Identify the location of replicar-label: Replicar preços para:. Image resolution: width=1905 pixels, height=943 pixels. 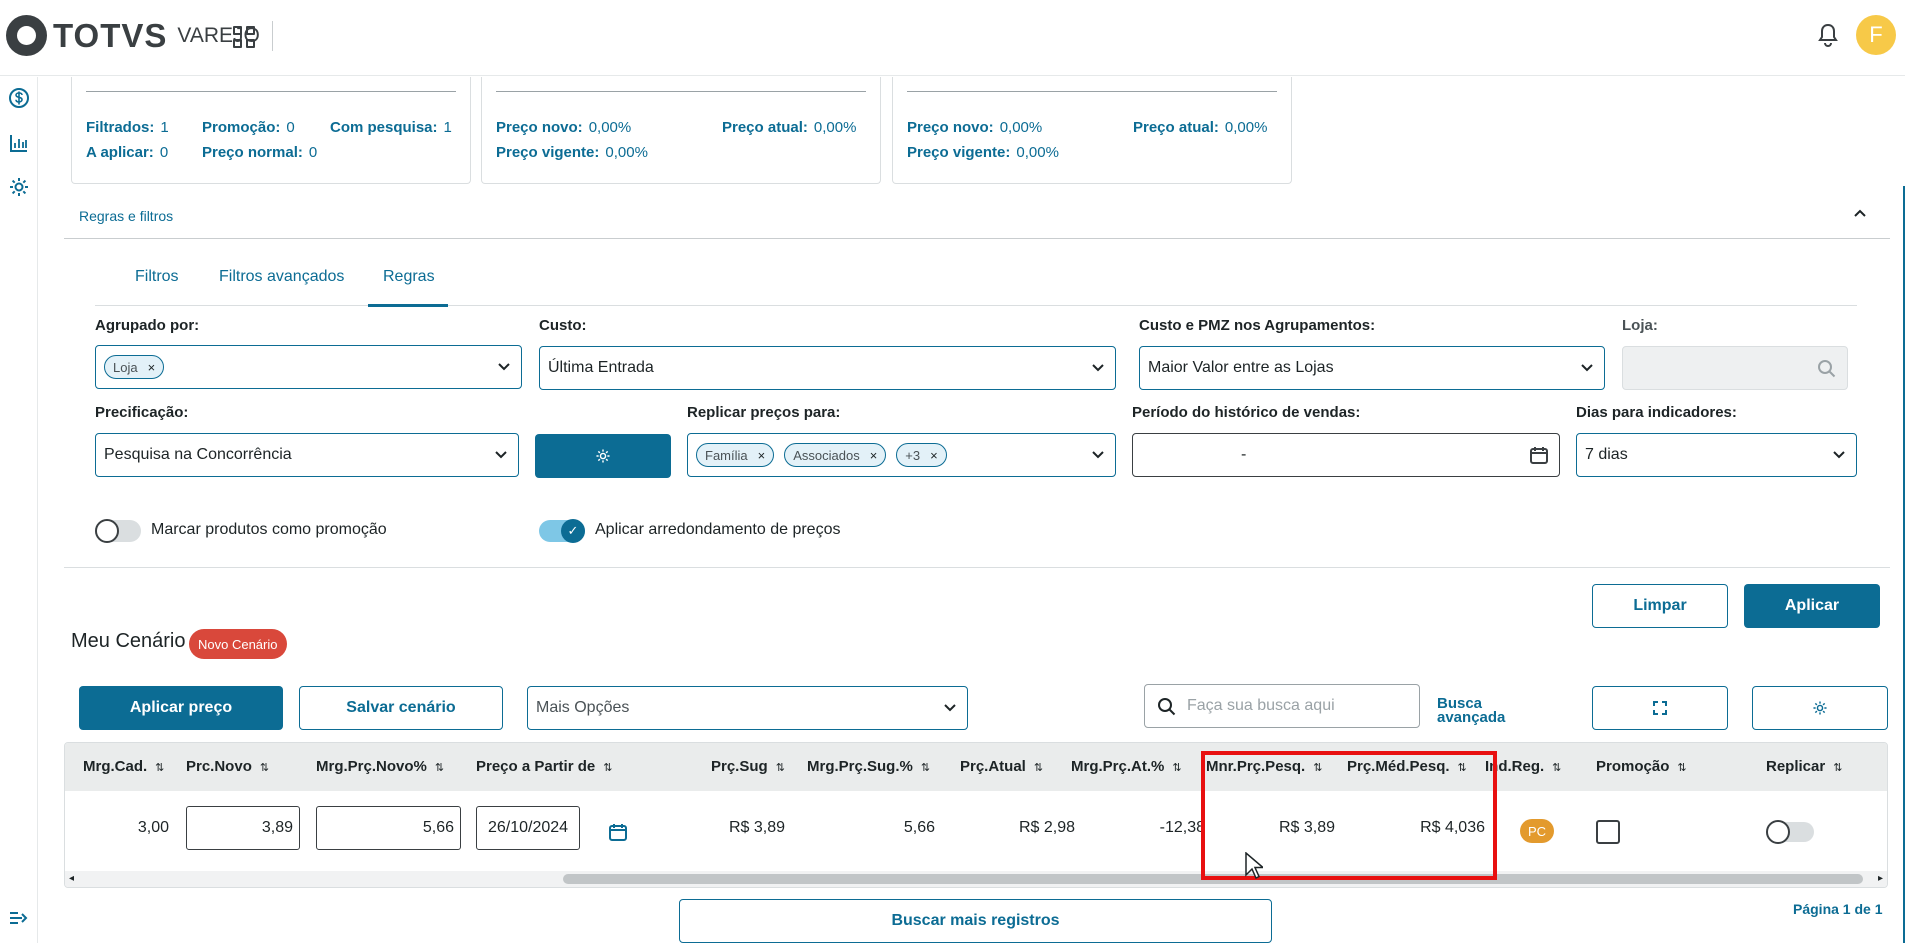
(764, 412).